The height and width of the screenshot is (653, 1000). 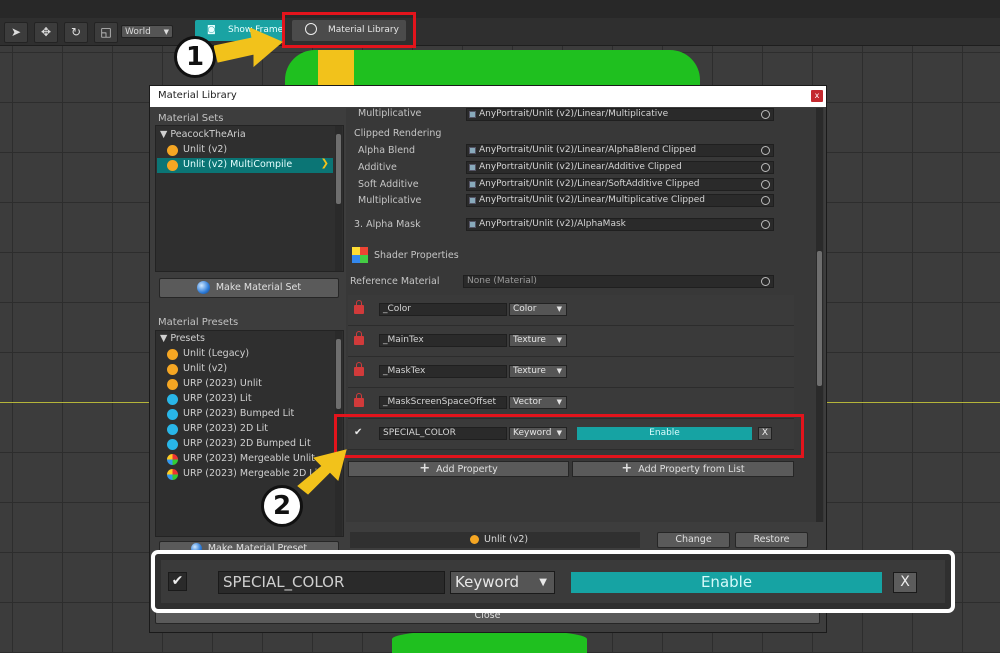 What do you see at coordinates (443, 309) in the screenshot?
I see `property-name-field: _Color` at bounding box center [443, 309].